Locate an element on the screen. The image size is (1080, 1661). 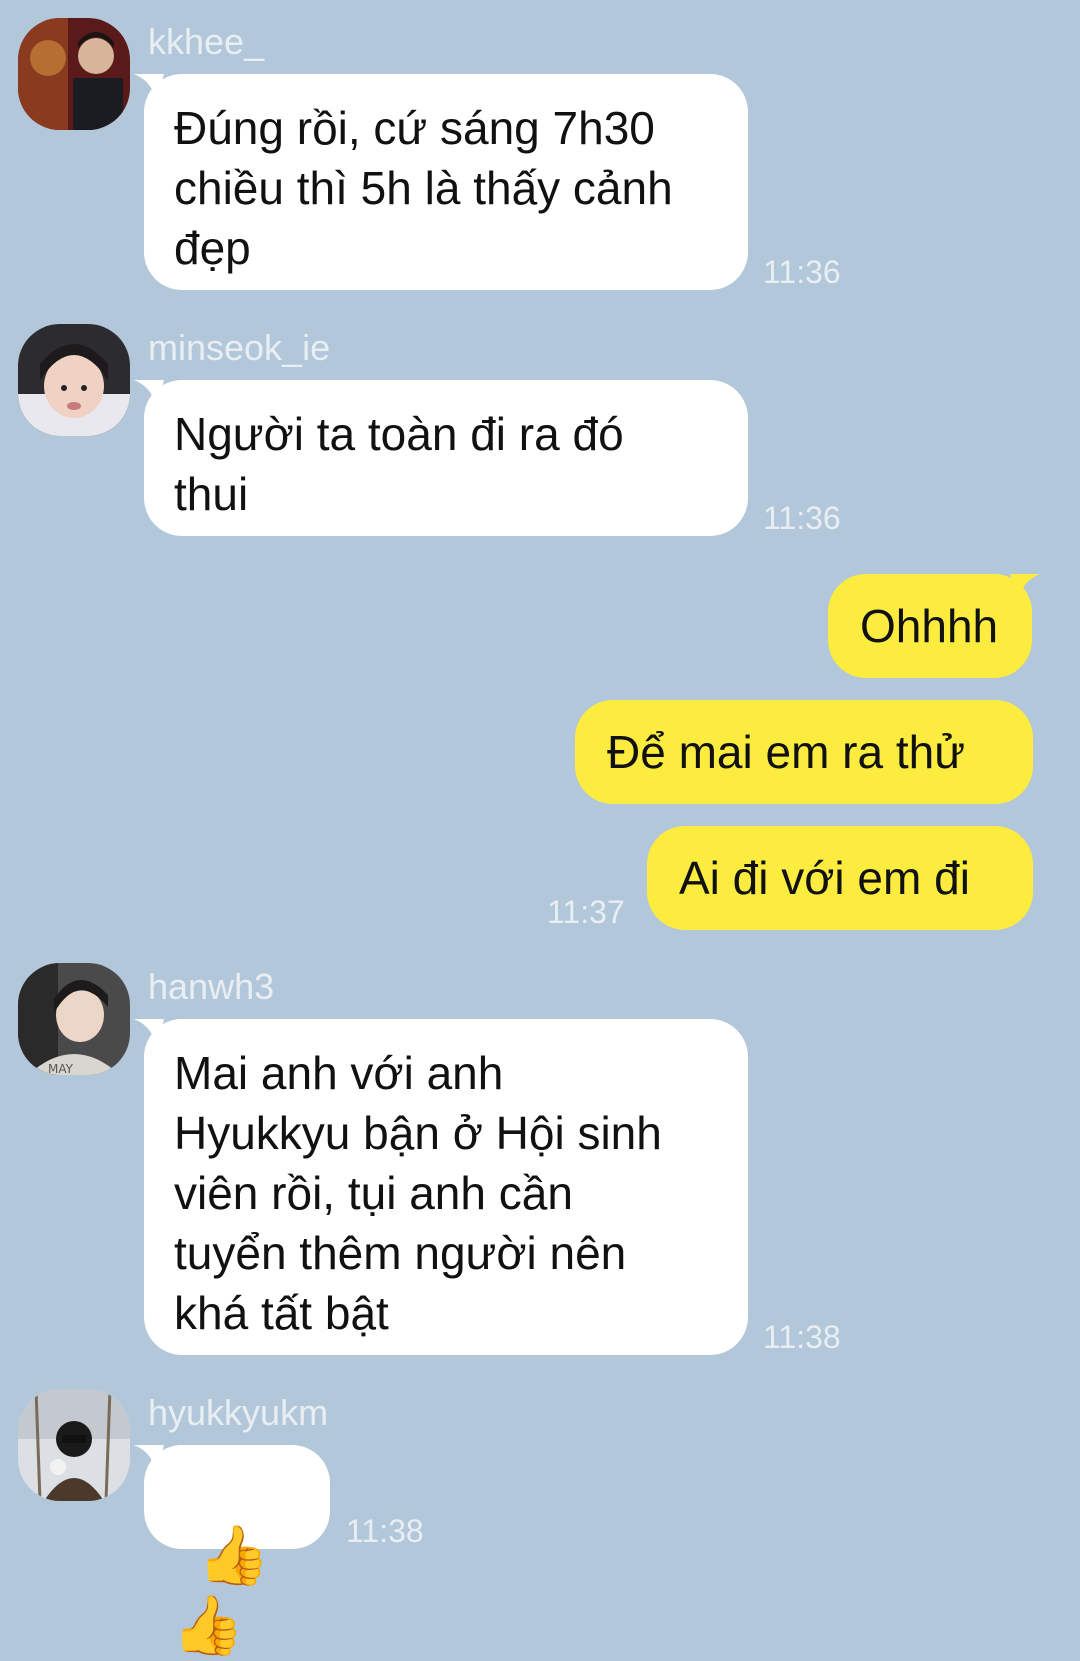
avatar-hyukkyukm is located at coordinates (74, 1445).